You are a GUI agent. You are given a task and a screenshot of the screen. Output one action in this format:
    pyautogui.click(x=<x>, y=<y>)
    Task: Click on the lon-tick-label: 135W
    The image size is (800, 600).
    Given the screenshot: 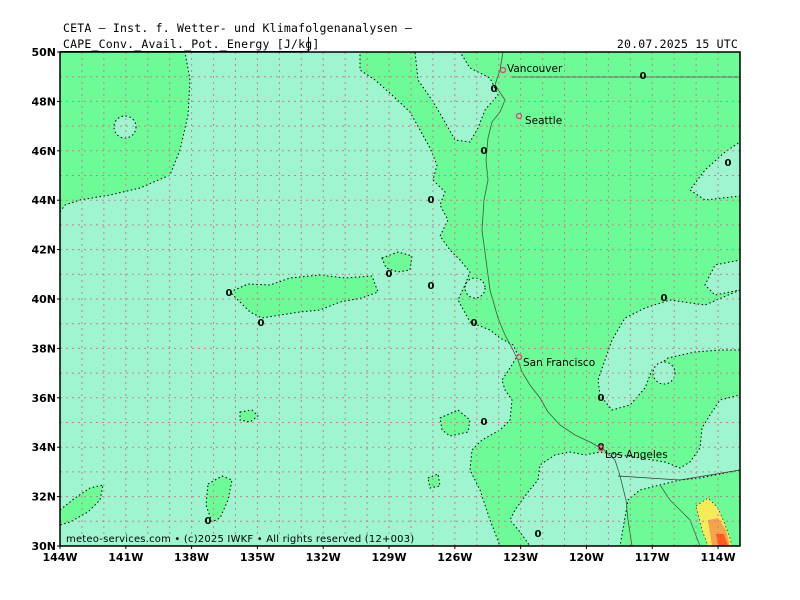 What is the action you would take?
    pyautogui.click(x=257, y=557)
    